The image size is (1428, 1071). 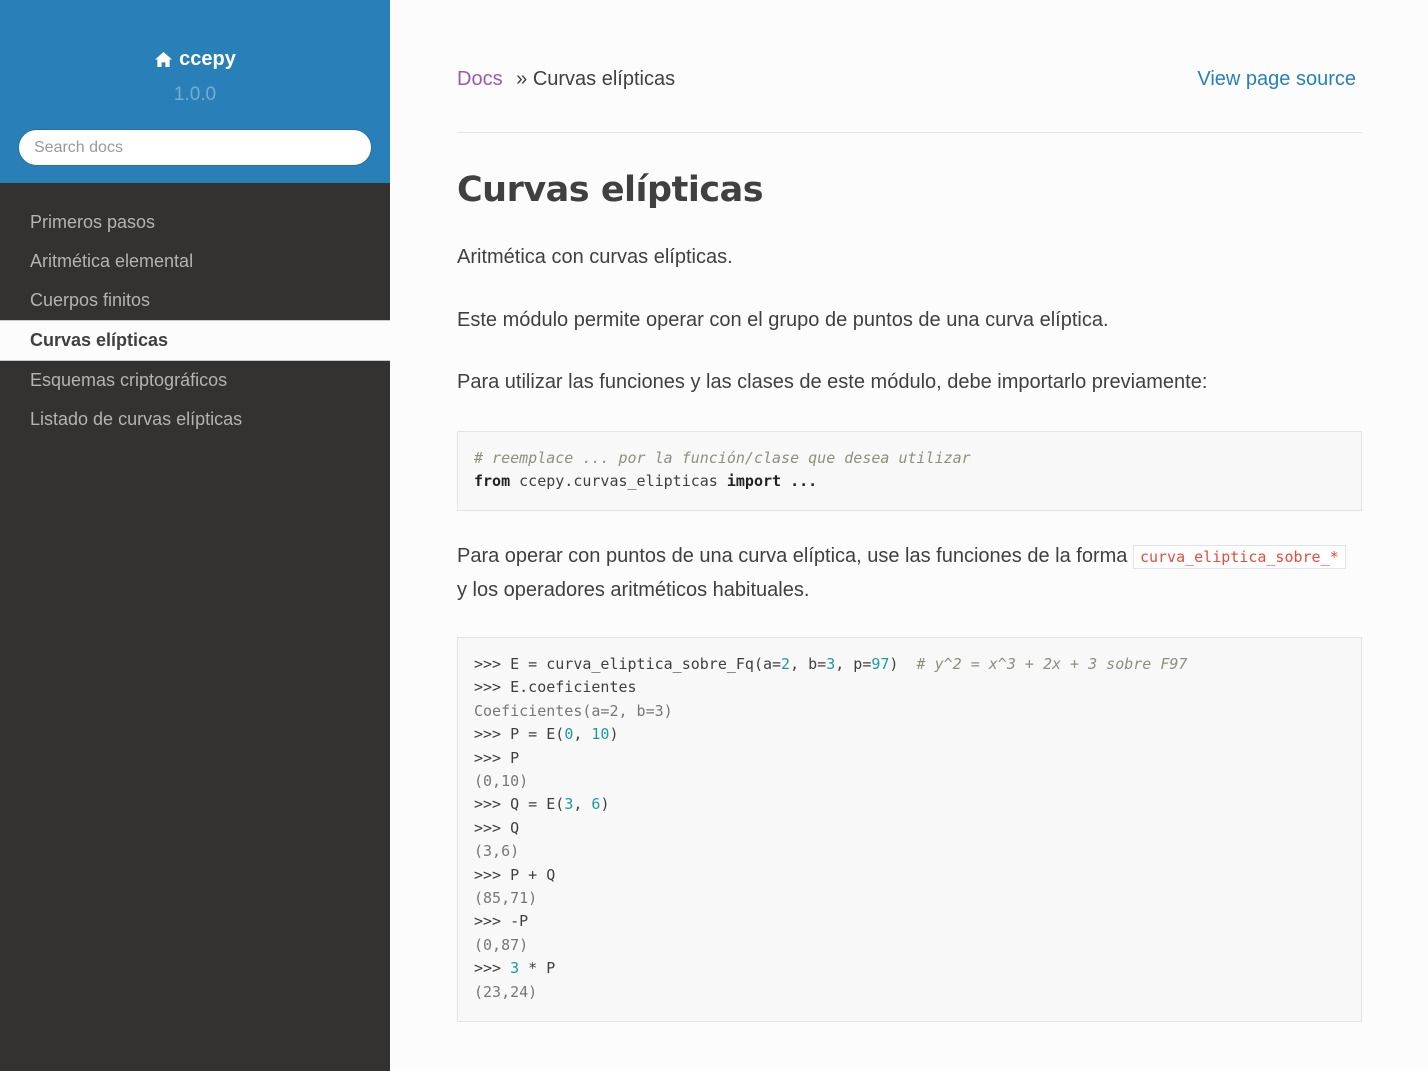 What do you see at coordinates (501, 921) in the screenshot?
I see `code-line: >>> -P` at bounding box center [501, 921].